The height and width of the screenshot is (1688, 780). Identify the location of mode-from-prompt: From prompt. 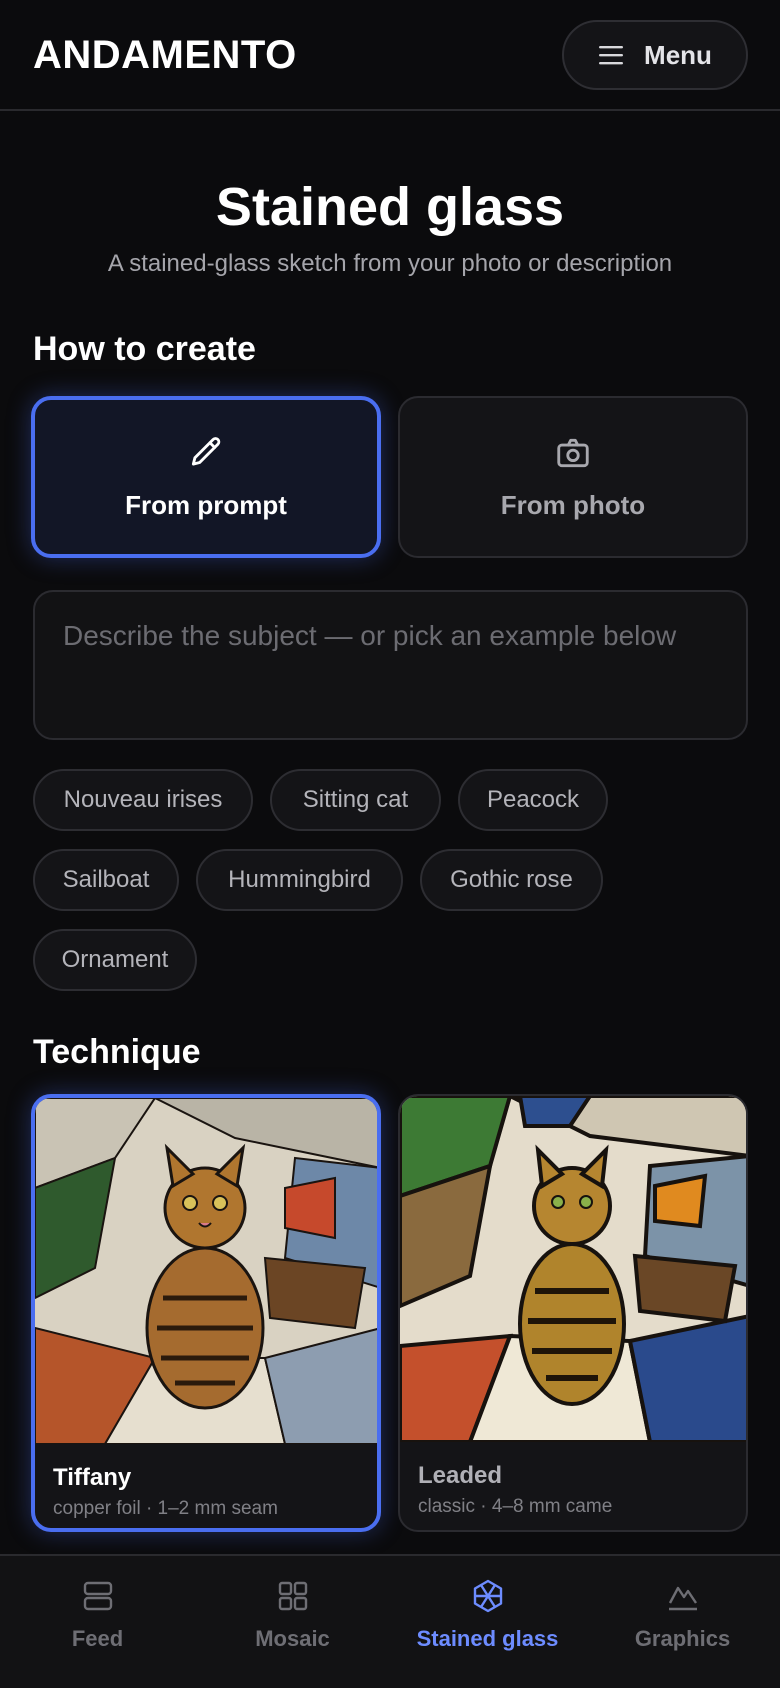
(206, 477).